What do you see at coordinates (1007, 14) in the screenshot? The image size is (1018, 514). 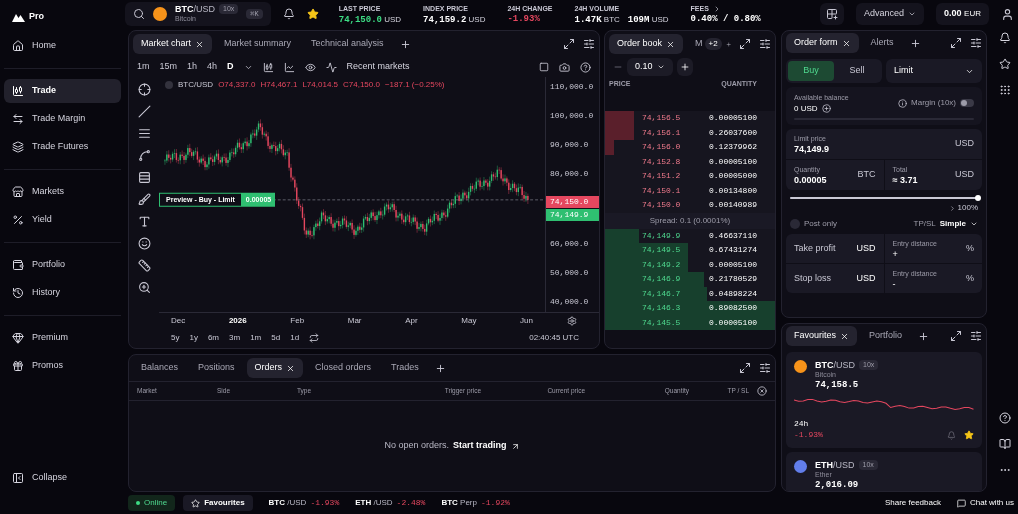 I see `user-icon` at bounding box center [1007, 14].